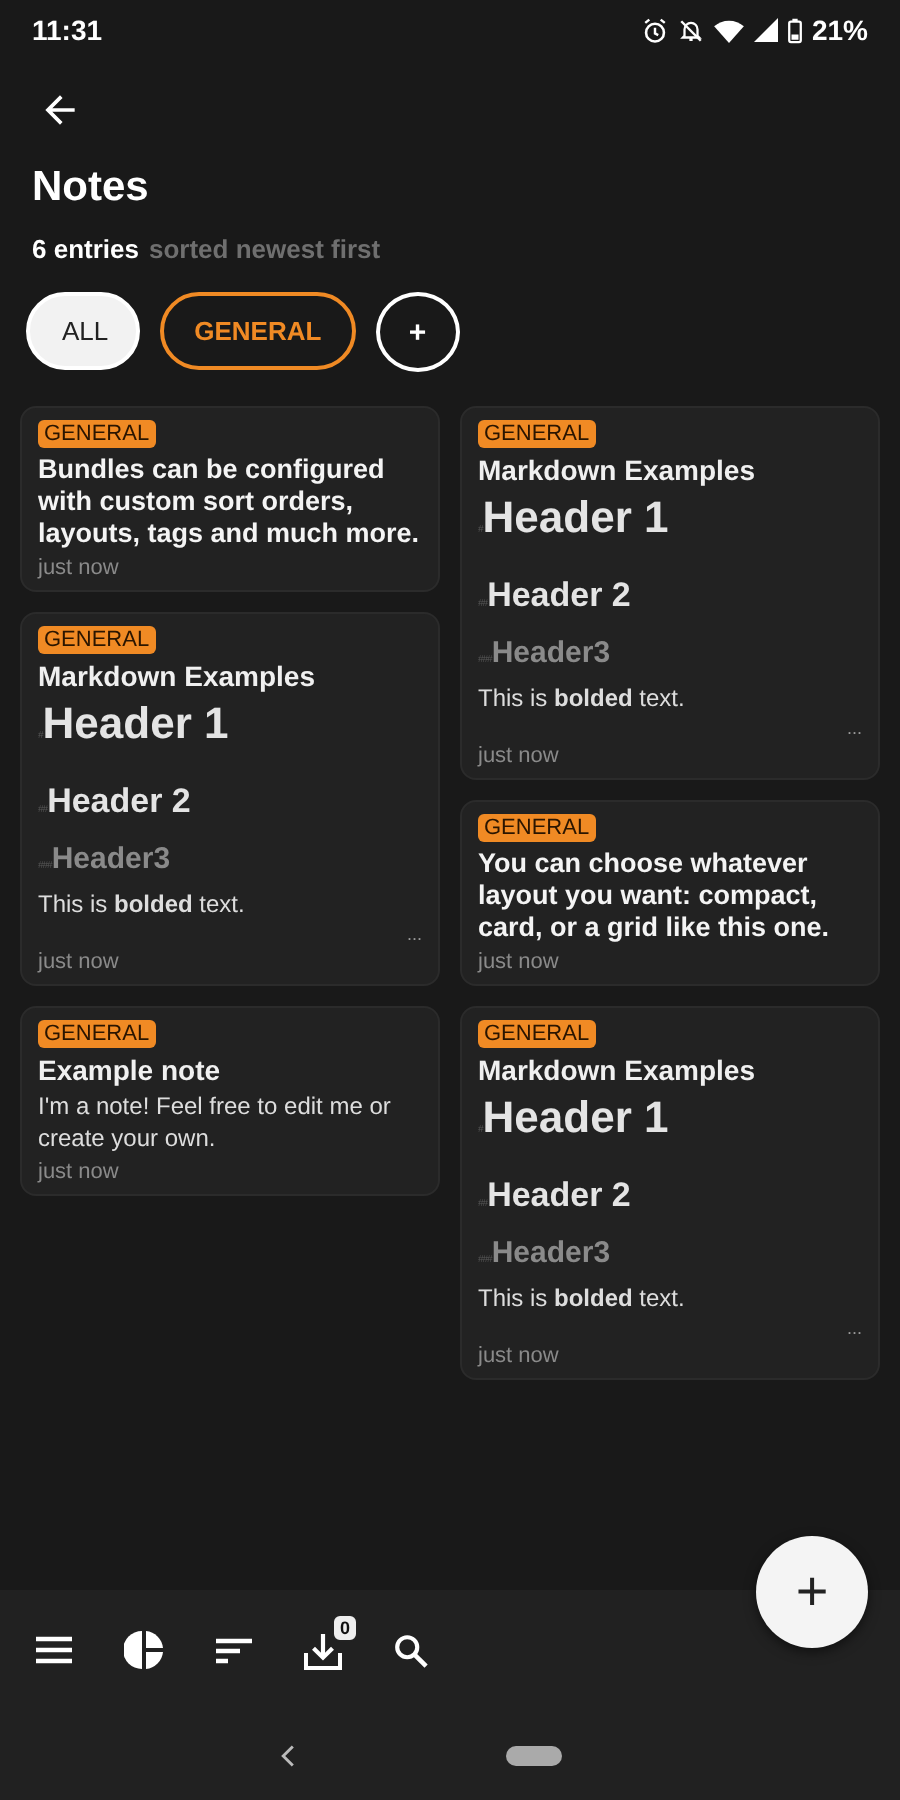 The image size is (900, 1800). What do you see at coordinates (91, 188) in the screenshot?
I see `page-title: Notes` at bounding box center [91, 188].